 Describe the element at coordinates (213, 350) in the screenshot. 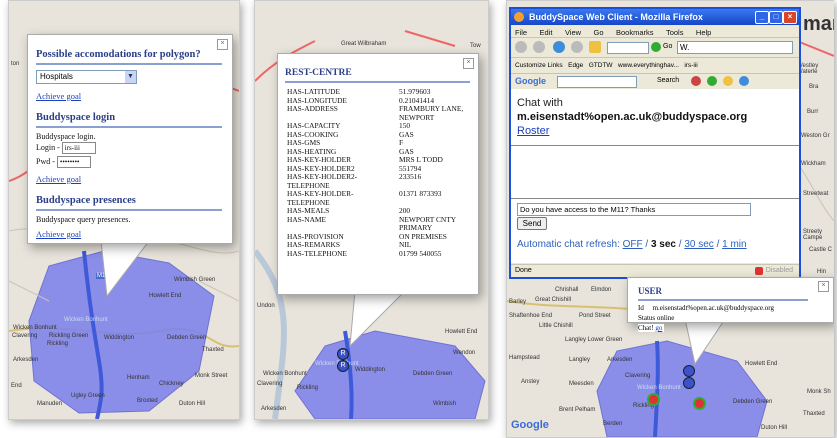

I see `map-label-thaxted: Thaxted` at that location.